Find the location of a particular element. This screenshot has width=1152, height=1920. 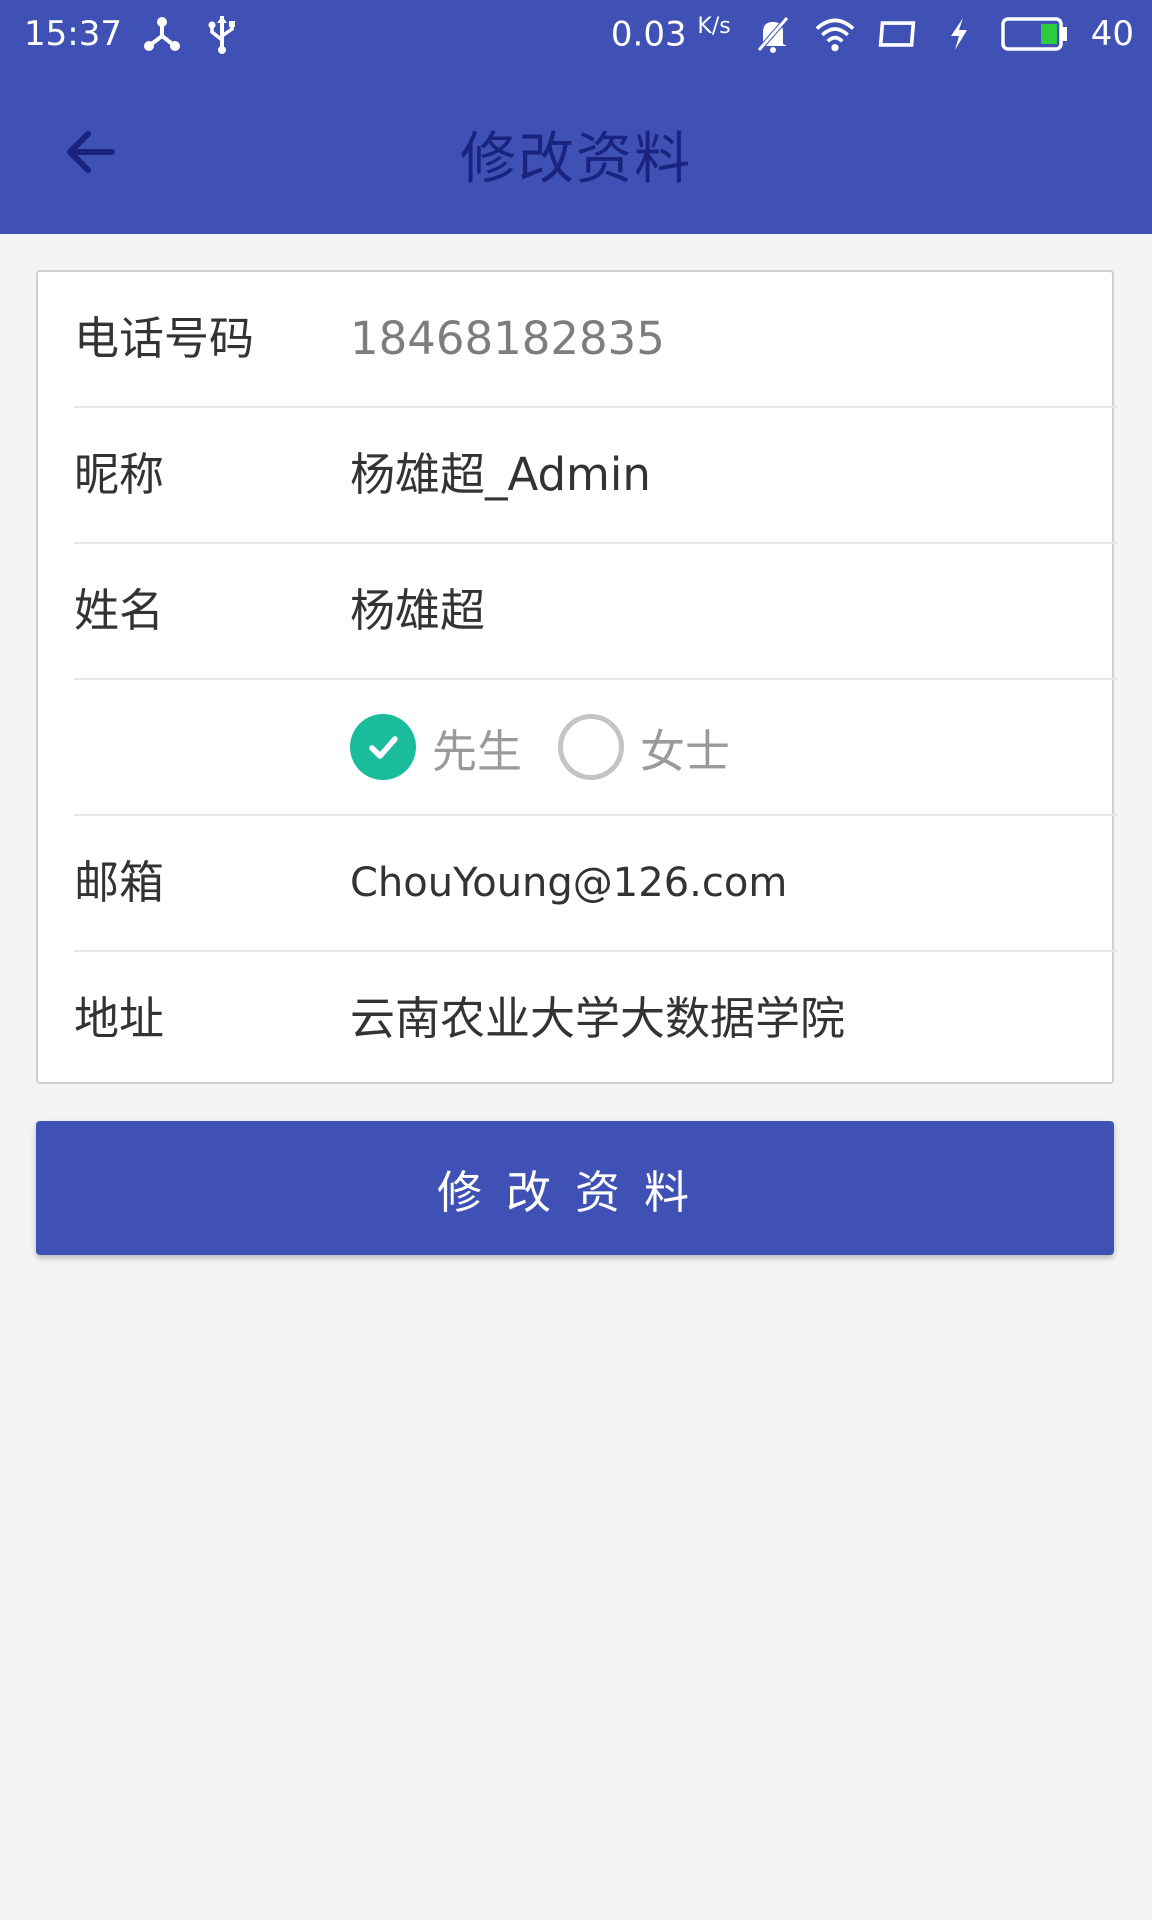

app-bar: 修改资料 is located at coordinates (576, 153).